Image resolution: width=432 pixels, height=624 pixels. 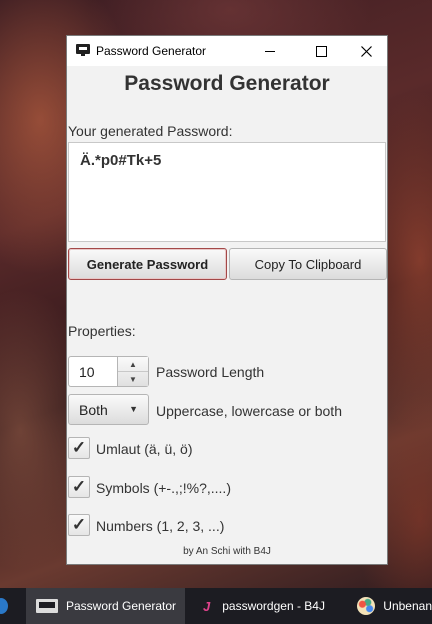 I want to click on taskbar-item-password-generator: Password Generator, so click(x=105, y=606).